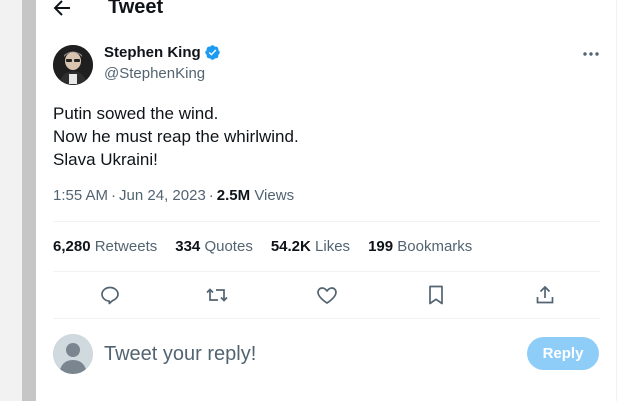 The height and width of the screenshot is (401, 640). I want to click on more-horizontal-icon, so click(591, 54).